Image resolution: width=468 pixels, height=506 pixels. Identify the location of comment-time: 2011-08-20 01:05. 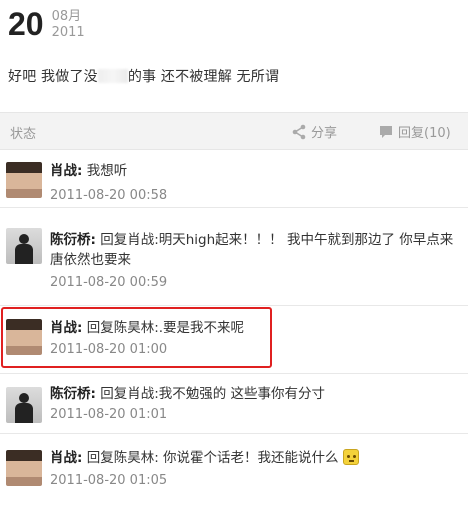
(109, 480).